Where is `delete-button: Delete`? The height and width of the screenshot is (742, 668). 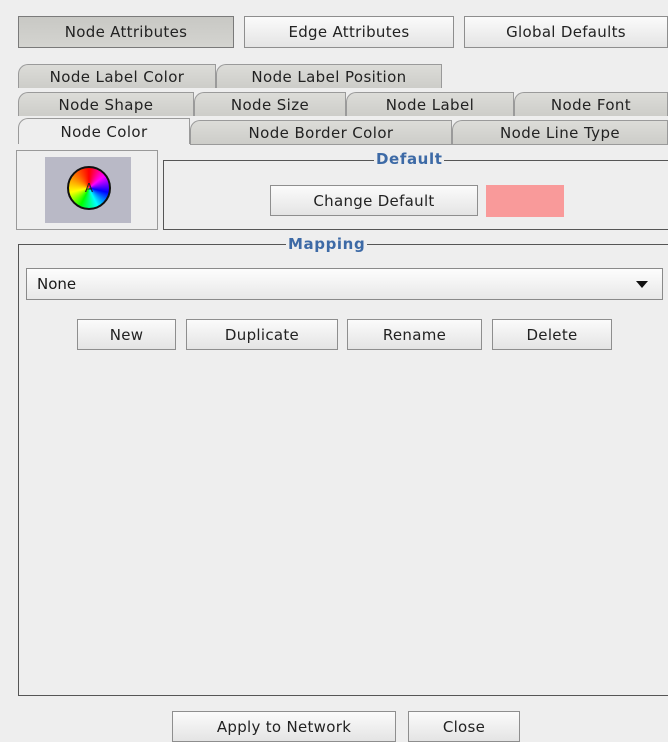
delete-button: Delete is located at coordinates (552, 334).